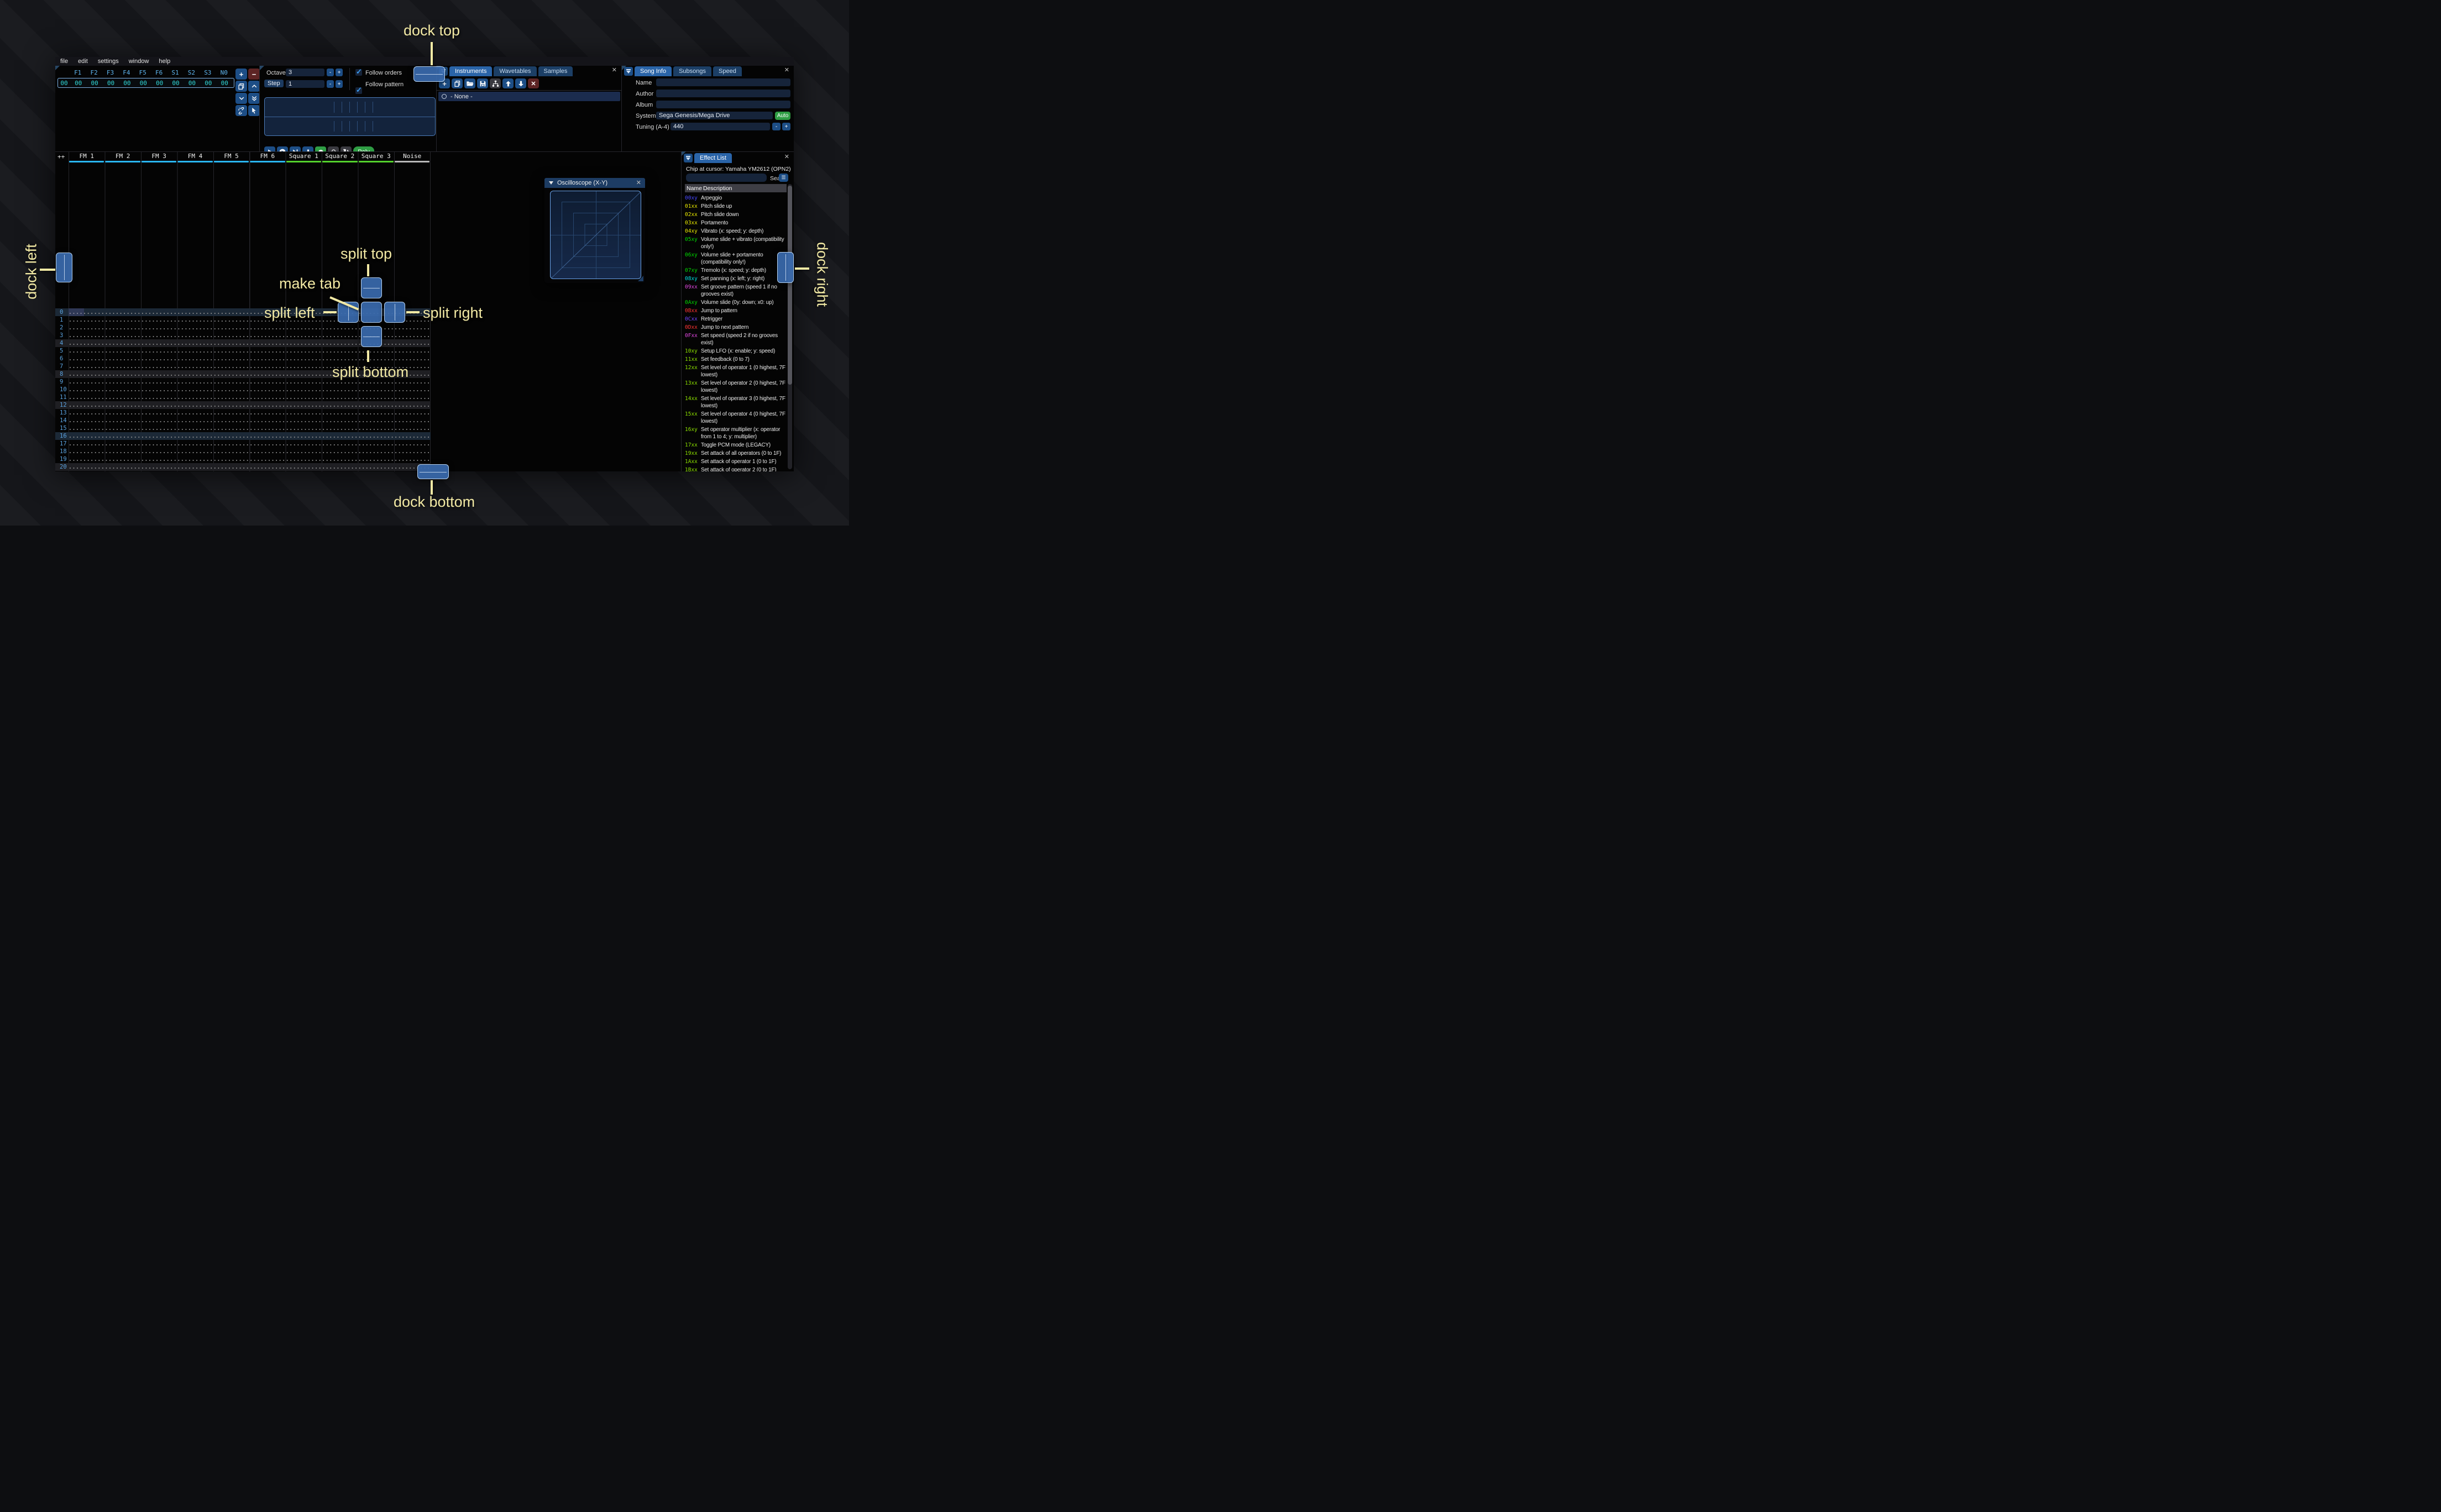  I want to click on channel-header: FM 1, so click(86, 158).